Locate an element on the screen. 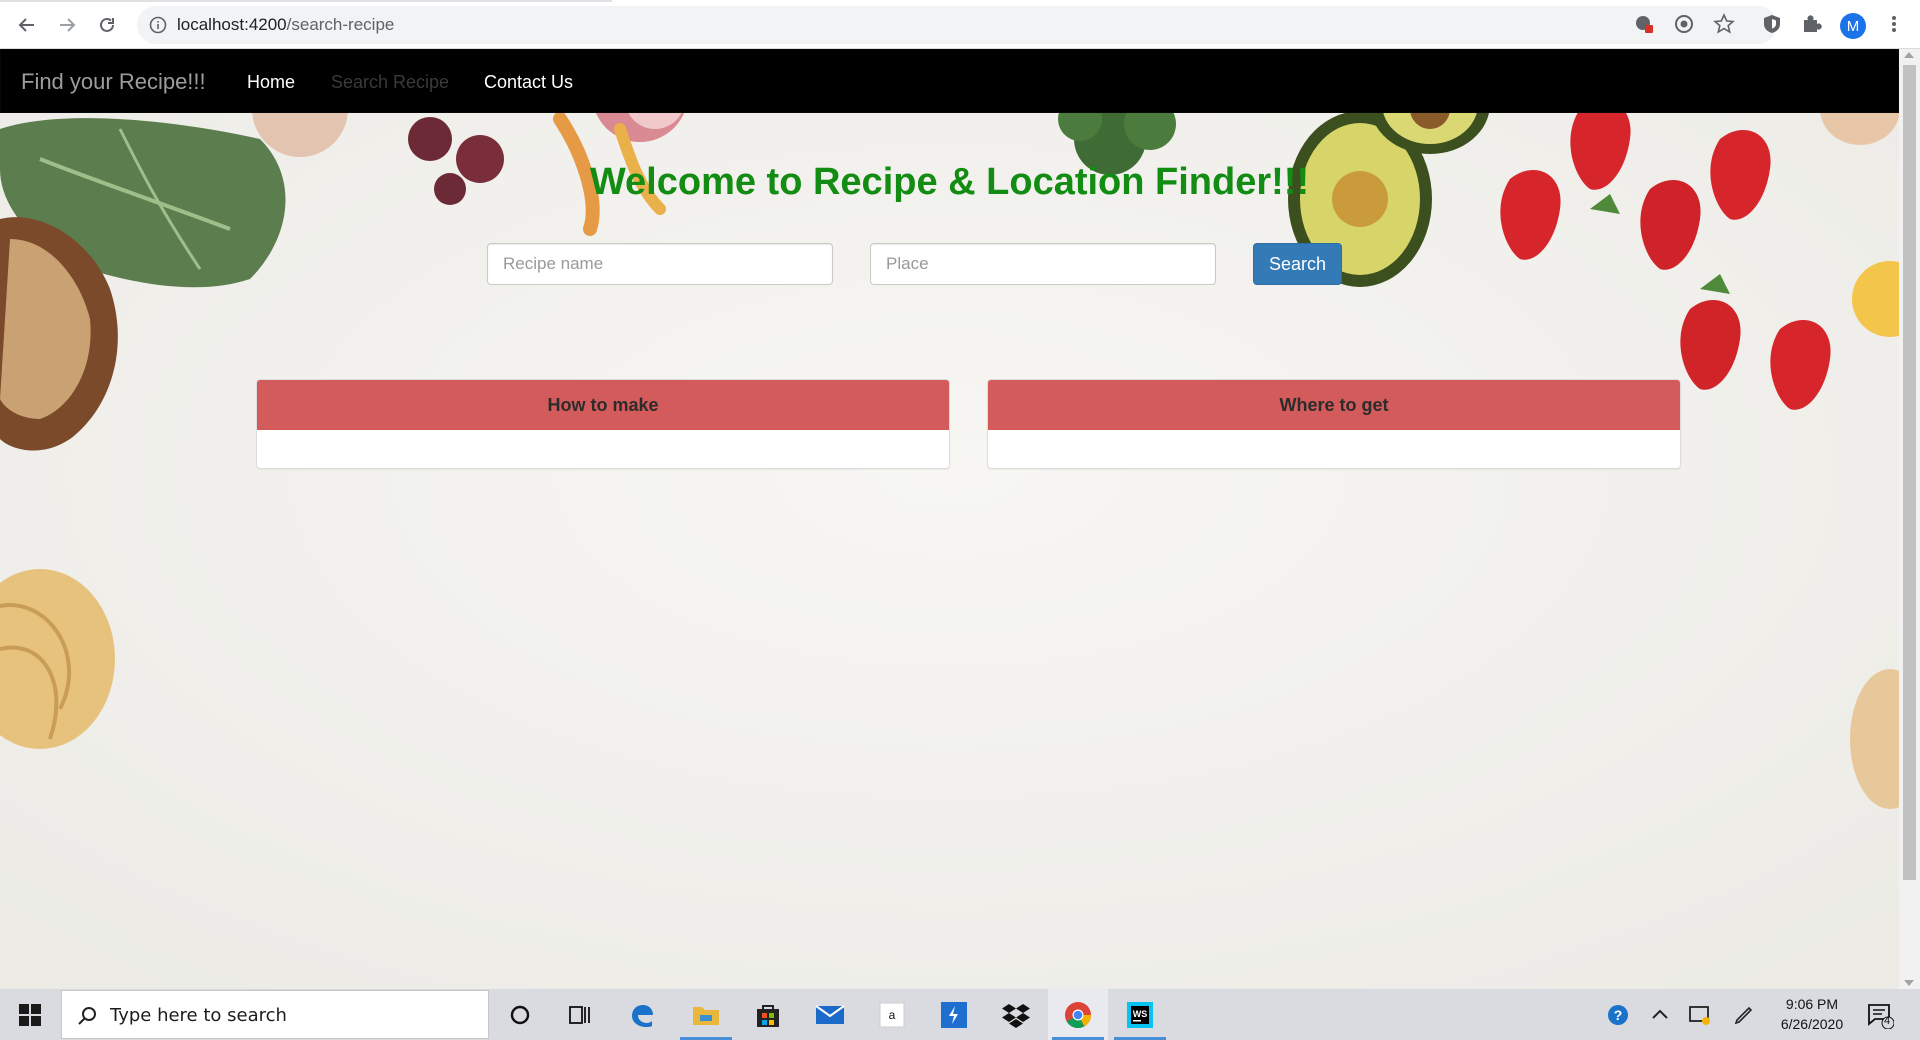 The height and width of the screenshot is (1040, 1920). clock-date: 6/26/2020 is located at coordinates (1812, 1024).